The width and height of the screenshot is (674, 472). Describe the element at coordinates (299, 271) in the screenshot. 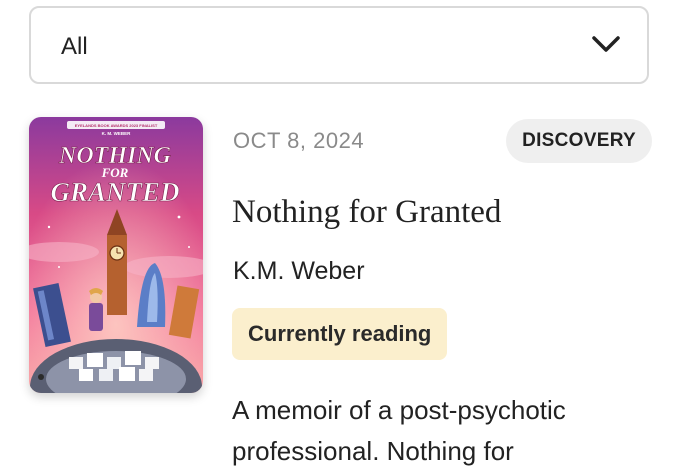

I see `book-author: K.M. Weber` at that location.